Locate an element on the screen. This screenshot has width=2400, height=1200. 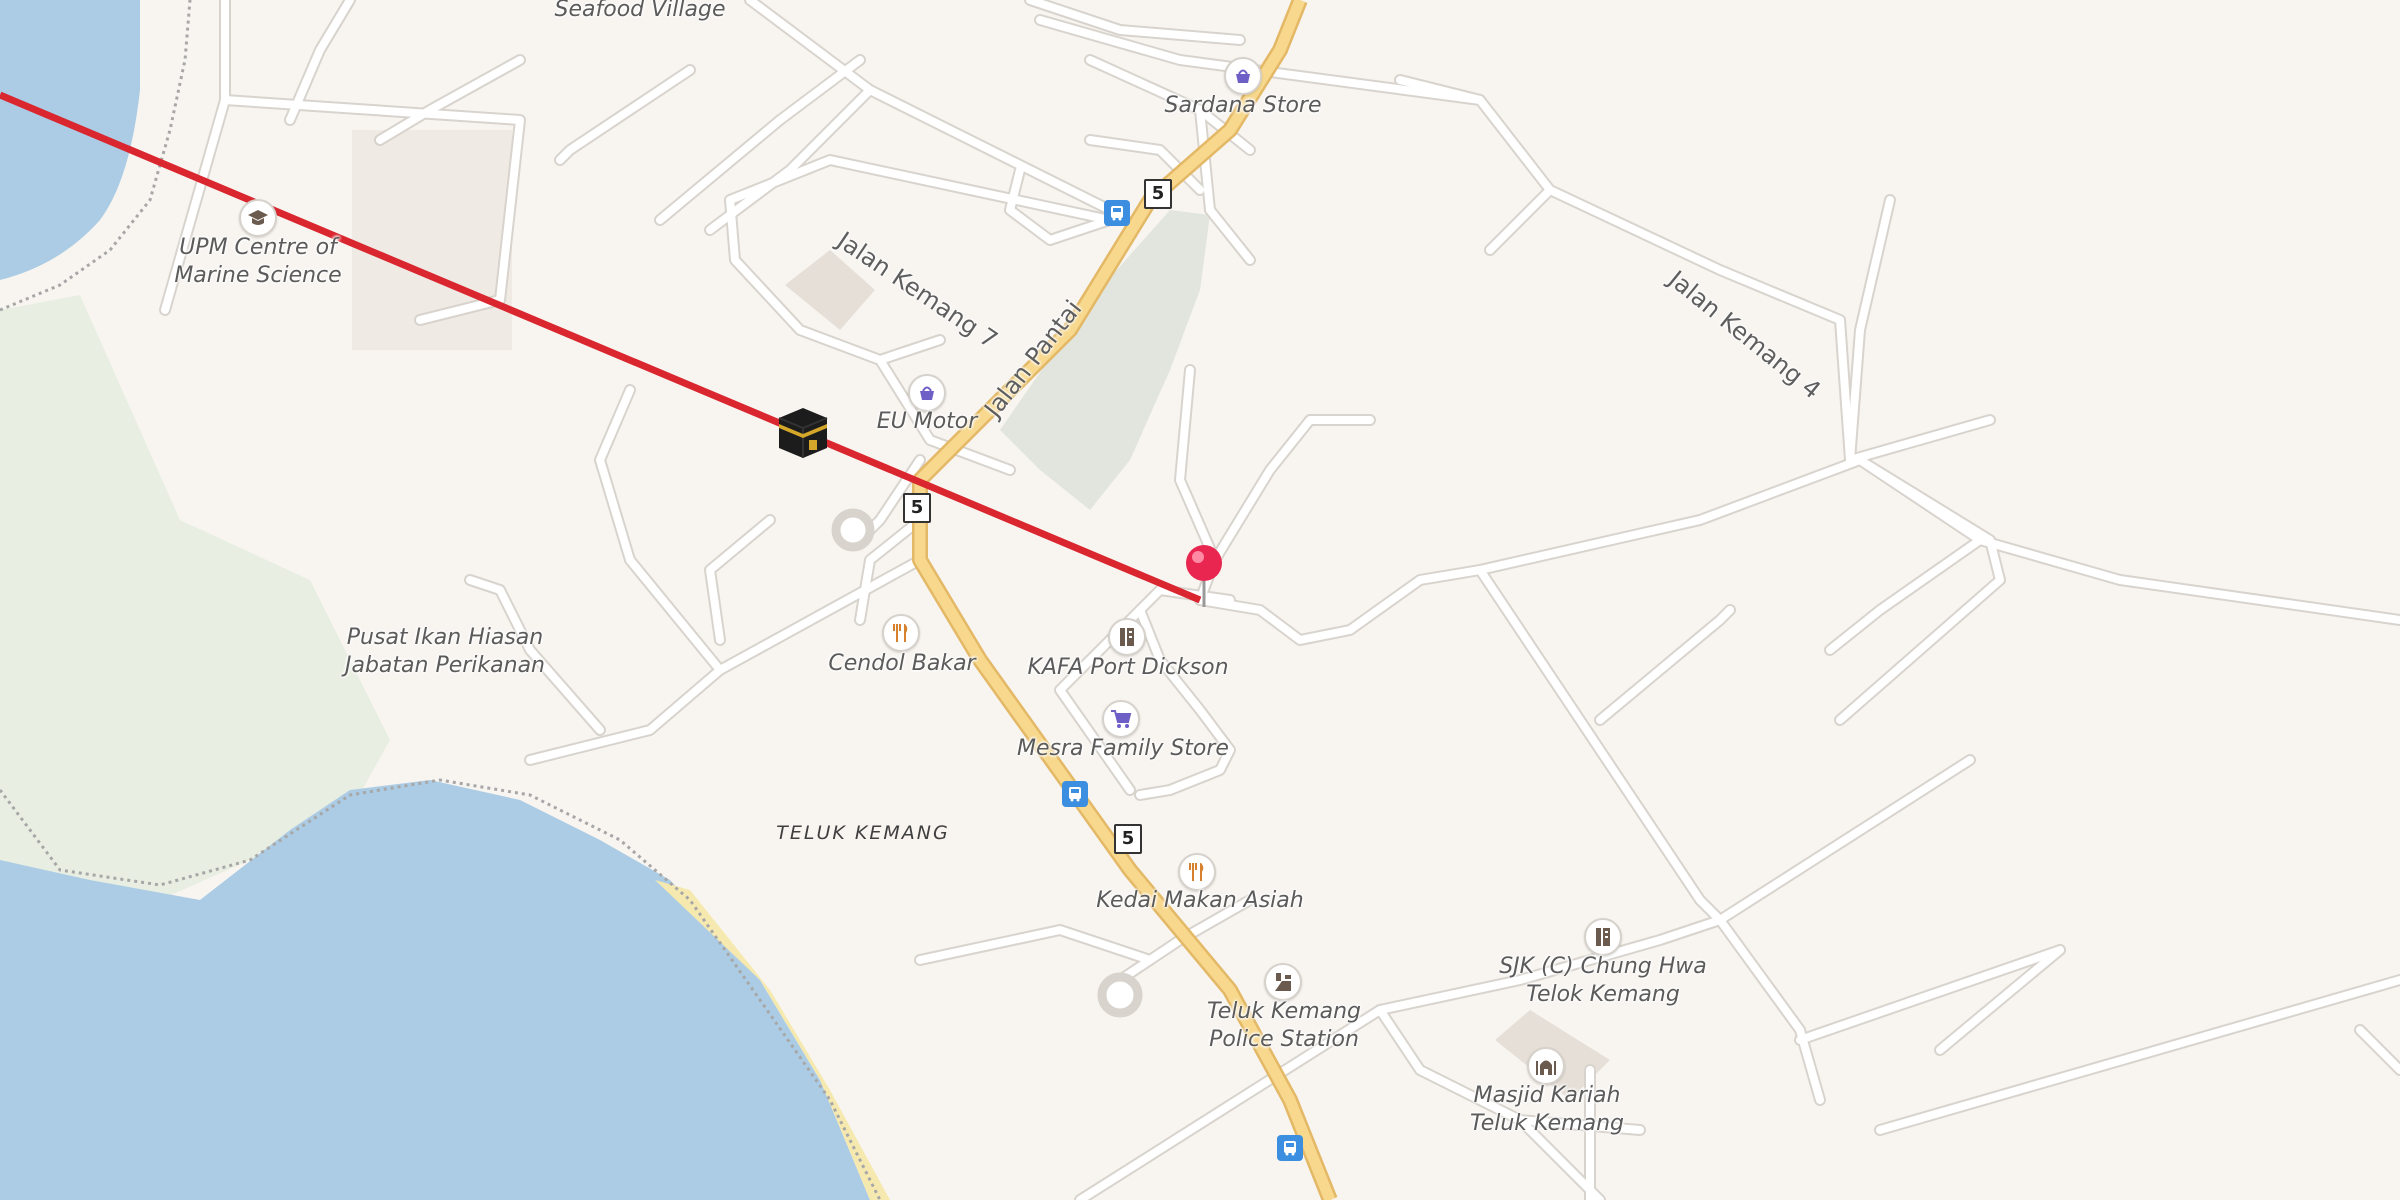
poi-label-line: Marine Science is located at coordinates (258, 275).